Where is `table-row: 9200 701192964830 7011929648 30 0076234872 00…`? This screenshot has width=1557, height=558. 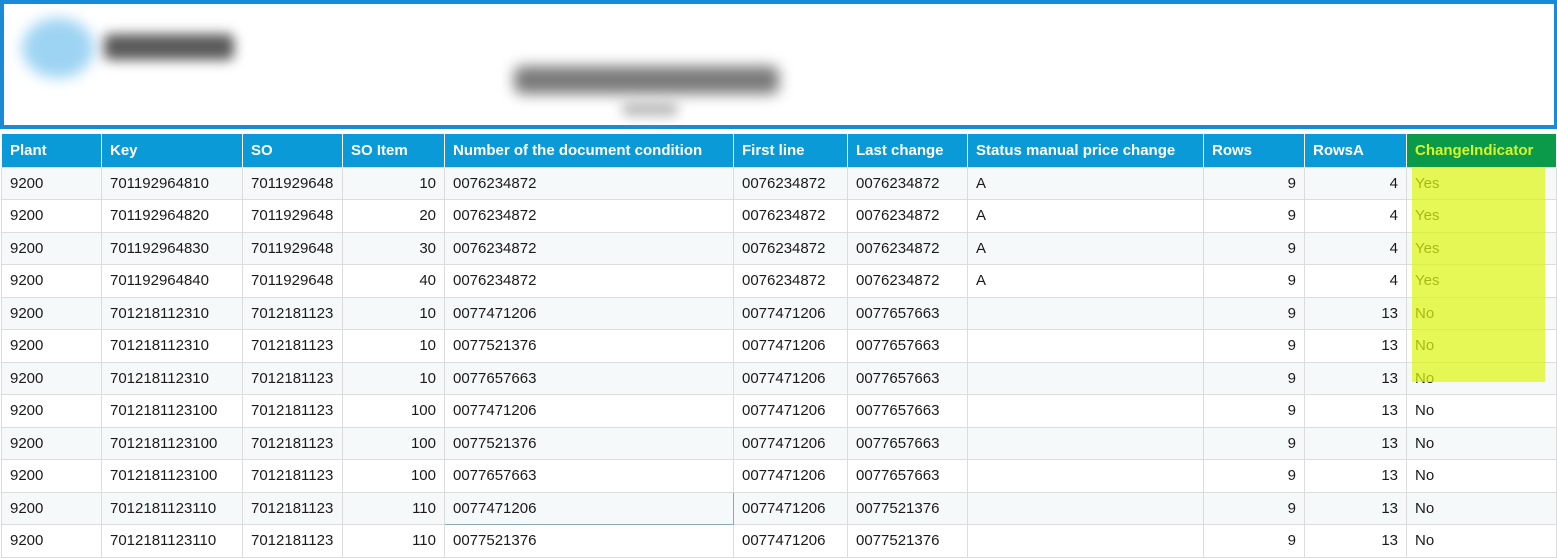 table-row: 9200 701192964830 7011929648 30 0076234872 00… is located at coordinates (779, 248).